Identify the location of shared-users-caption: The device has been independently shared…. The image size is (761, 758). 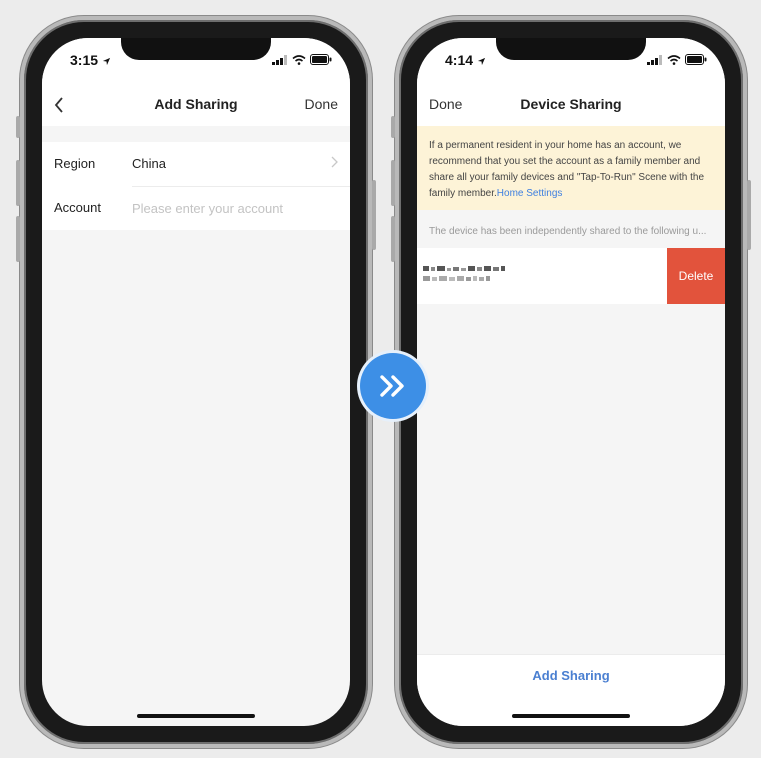
(568, 231).